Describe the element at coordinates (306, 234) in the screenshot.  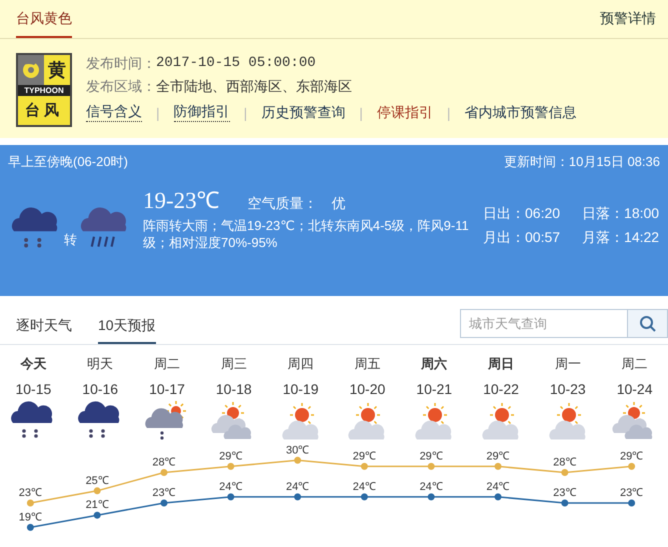
I see `weather-description: 阵雨转大雨；气温19-23℃；北转东南风4-5级，阵风9-11级；相对湿度70%-95%` at that location.